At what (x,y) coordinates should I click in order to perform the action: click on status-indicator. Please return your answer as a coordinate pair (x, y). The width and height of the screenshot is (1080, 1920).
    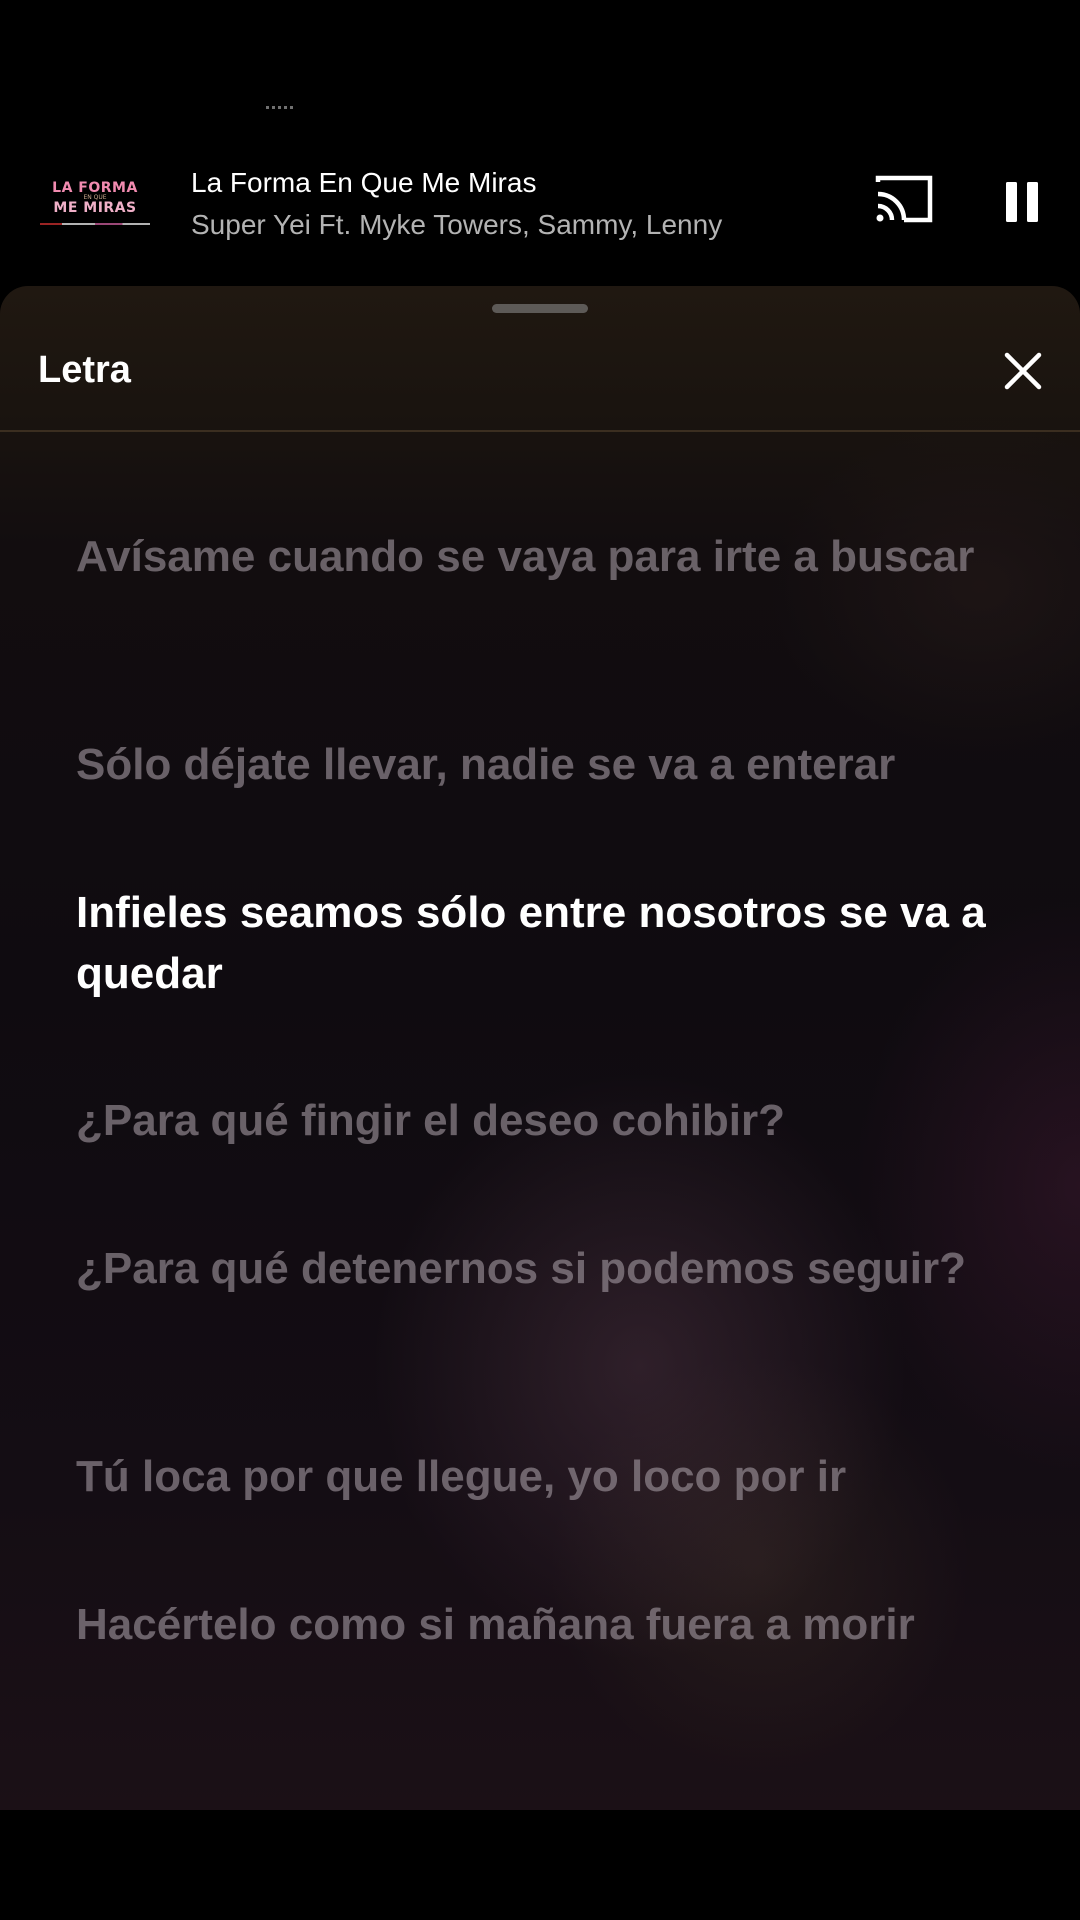
    Looking at the image, I should click on (280, 107).